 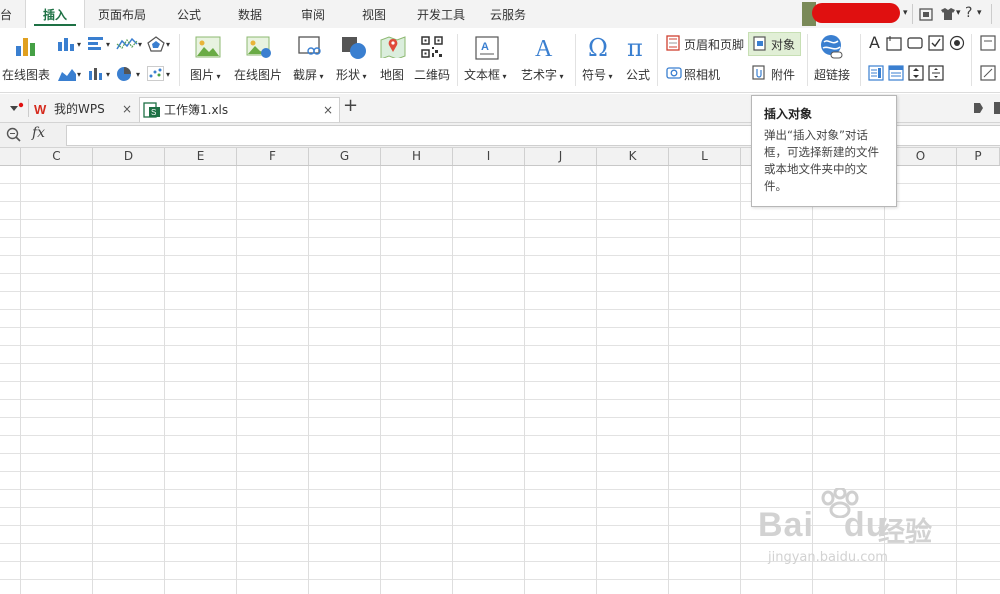 I want to click on tab-view: 视图, so click(x=374, y=14).